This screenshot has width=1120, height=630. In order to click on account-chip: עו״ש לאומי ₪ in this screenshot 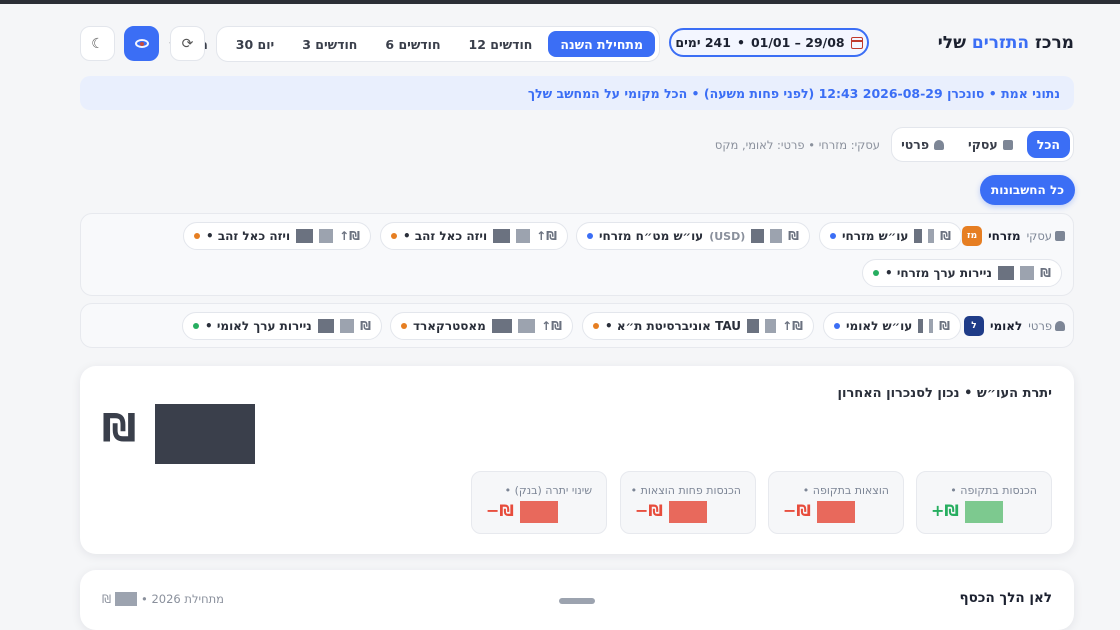, I will do `click(892, 326)`.